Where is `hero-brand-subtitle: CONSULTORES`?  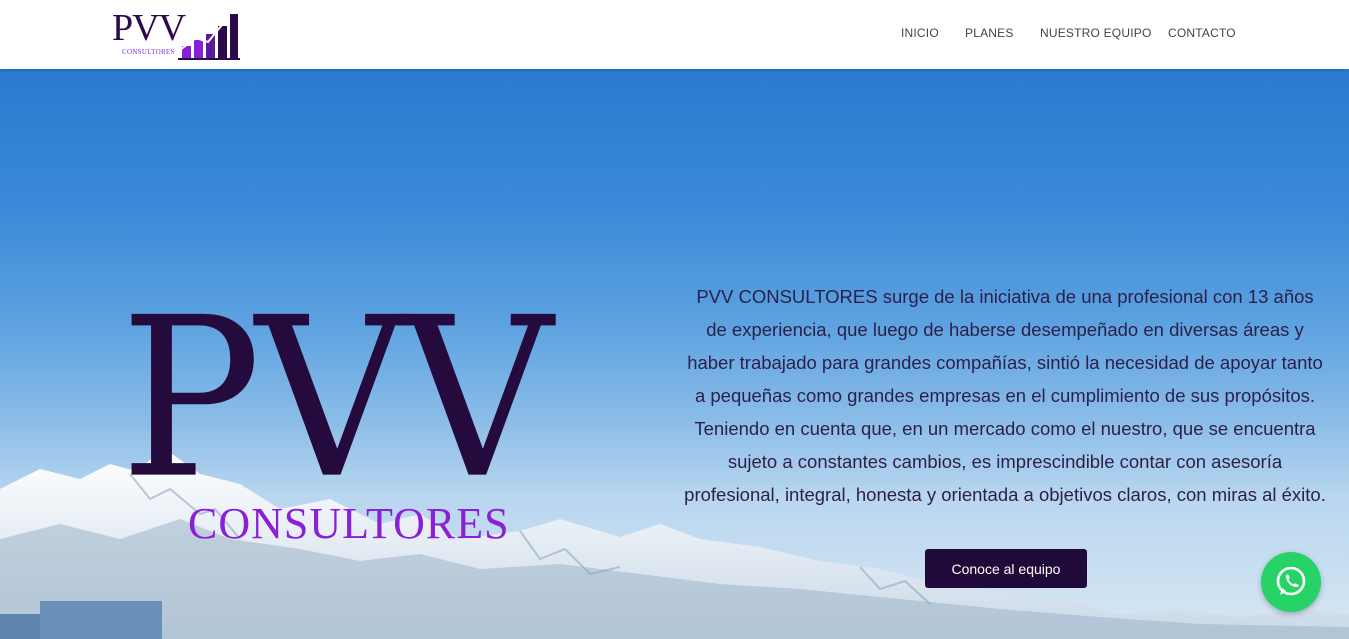
hero-brand-subtitle: CONSULTORES is located at coordinates (349, 523).